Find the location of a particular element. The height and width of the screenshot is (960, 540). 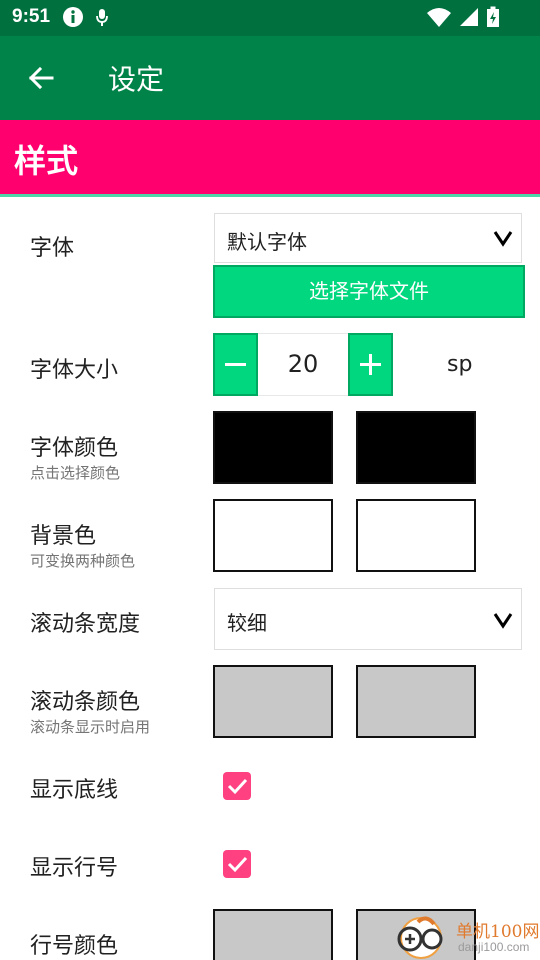

arrow-left-icon is located at coordinates (41, 78).